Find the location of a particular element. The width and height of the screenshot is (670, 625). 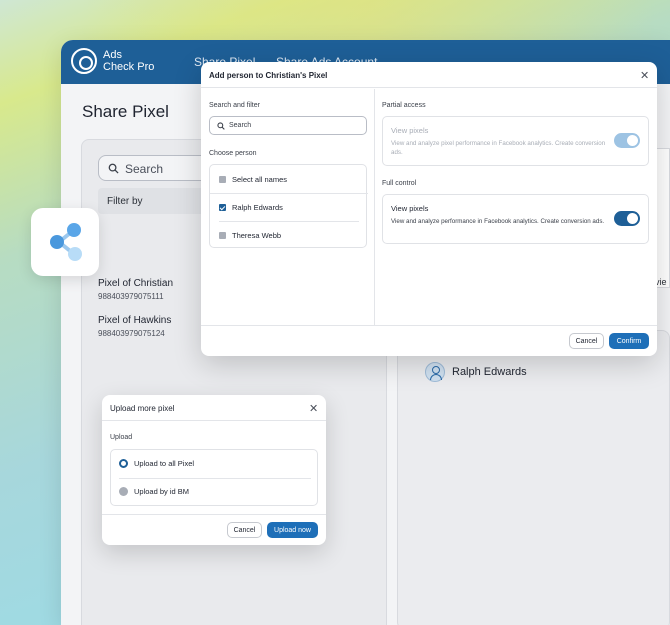

logo-line-1: Ads is located at coordinates (112, 55).